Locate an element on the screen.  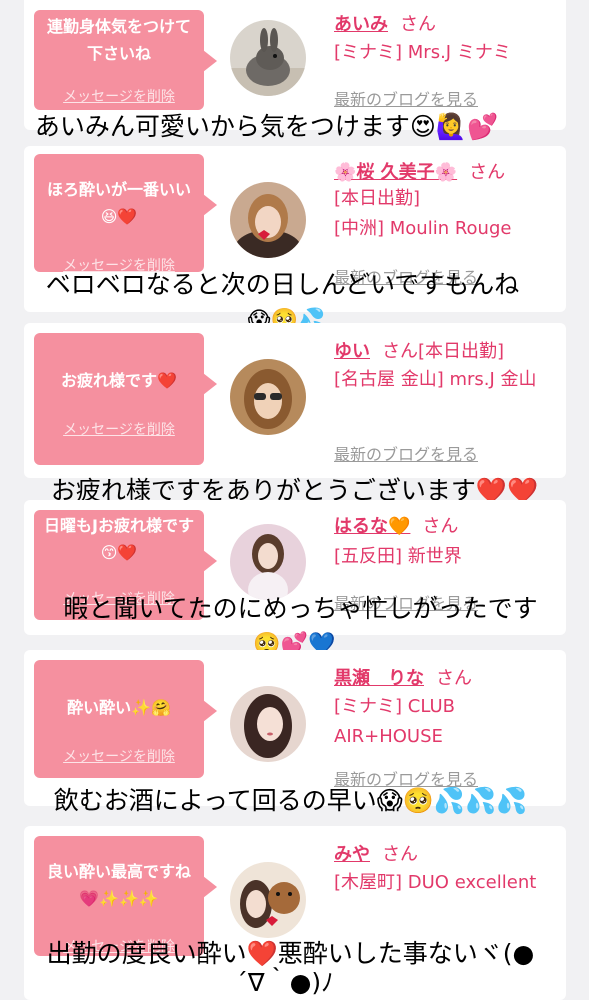
message-text: 日曜もJお疲れ様です😙❤️ is located at coordinates (119, 539).